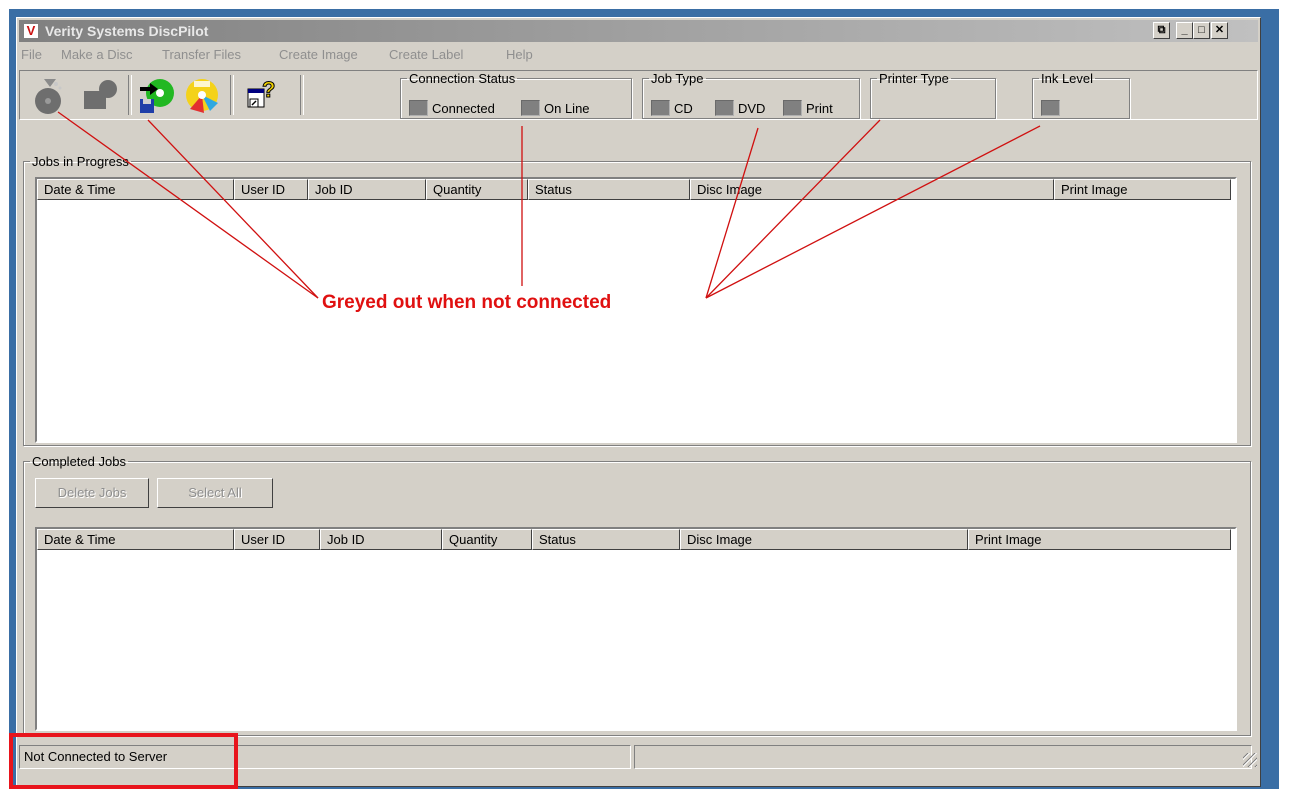  I want to click on menu-help: Help, so click(519, 54).